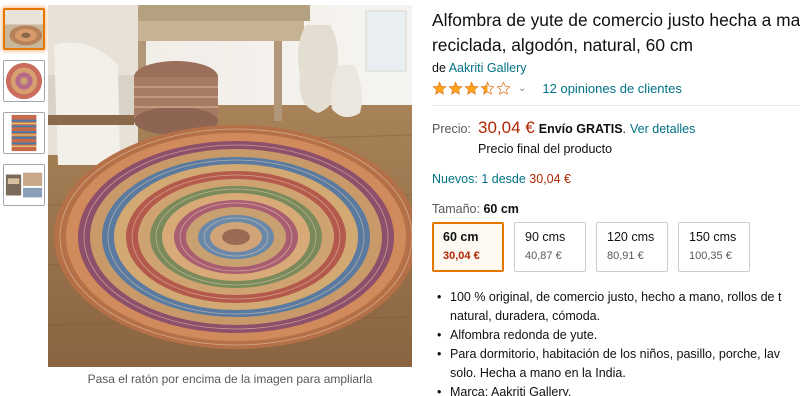 The image size is (800, 396). I want to click on size-option-price: 40,87 €, so click(543, 256).